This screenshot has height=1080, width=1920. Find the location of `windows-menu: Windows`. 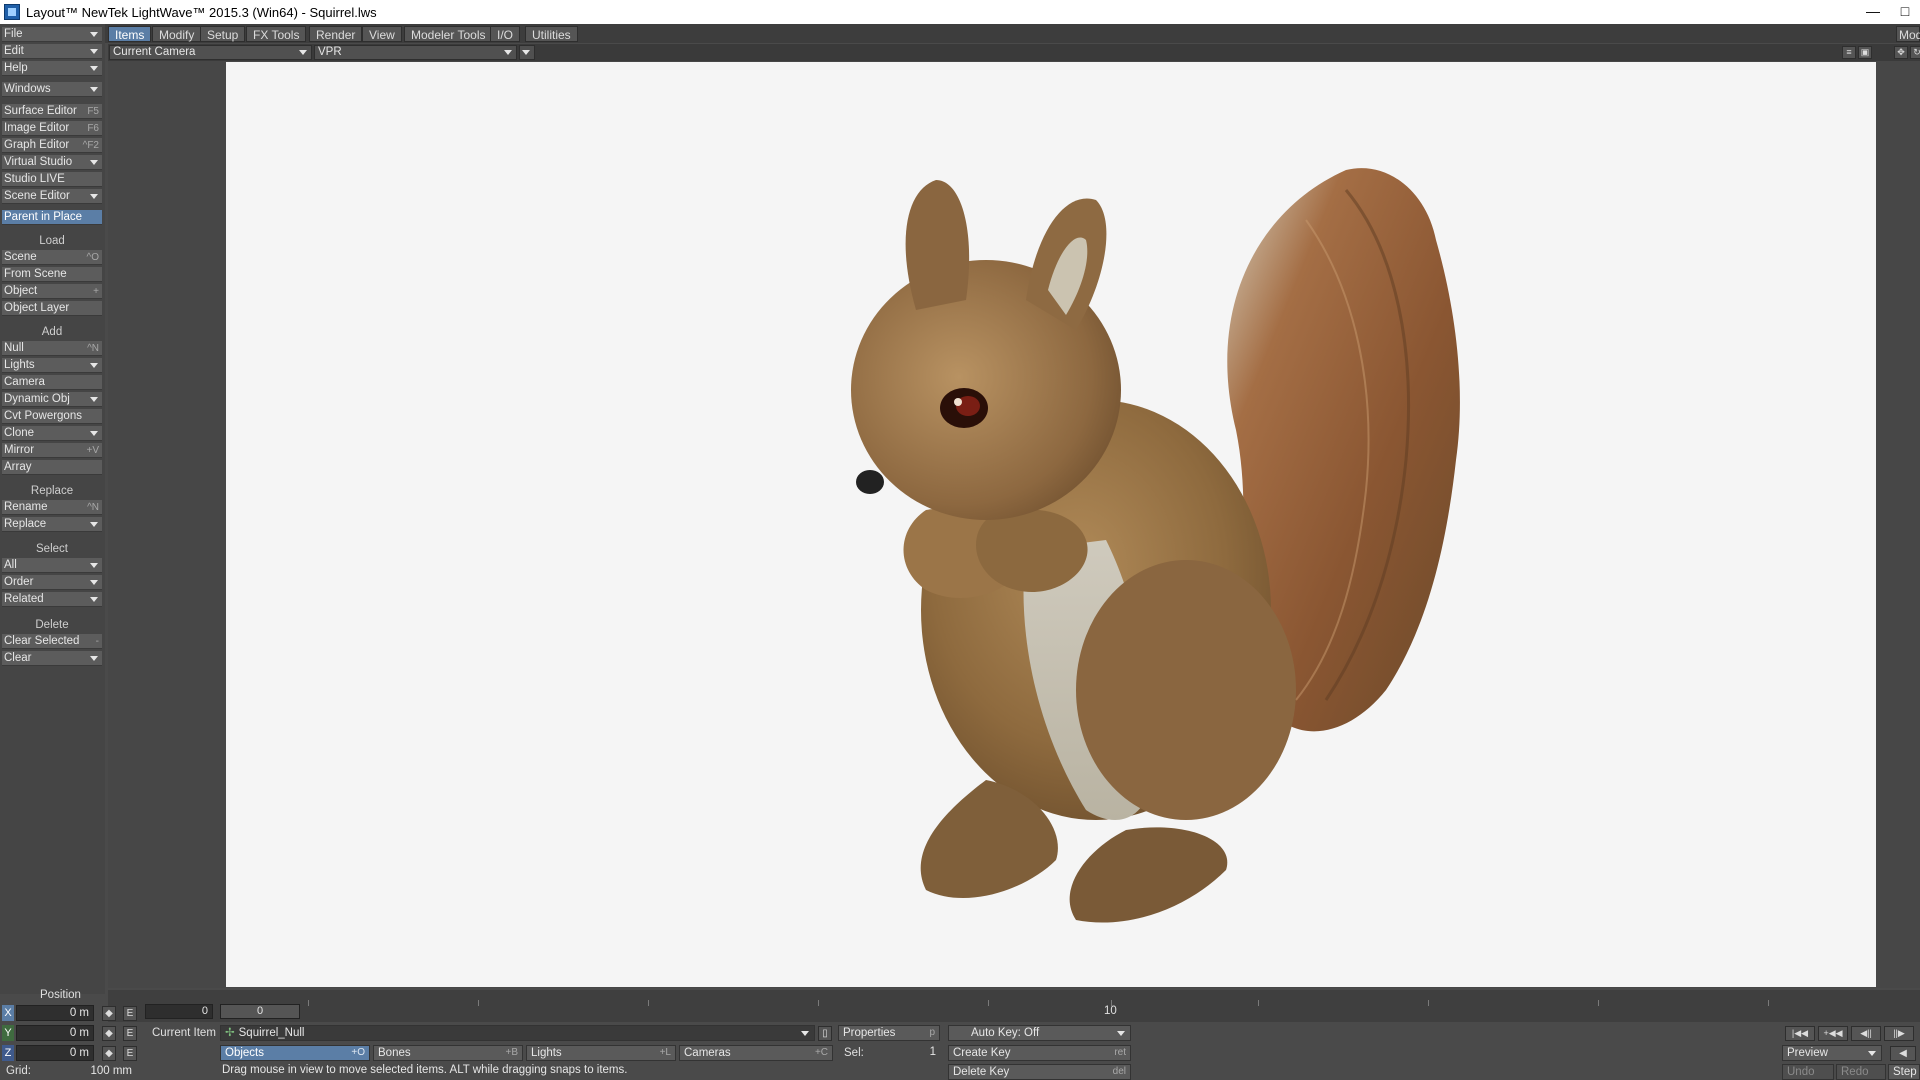

windows-menu: Windows is located at coordinates (52, 89).